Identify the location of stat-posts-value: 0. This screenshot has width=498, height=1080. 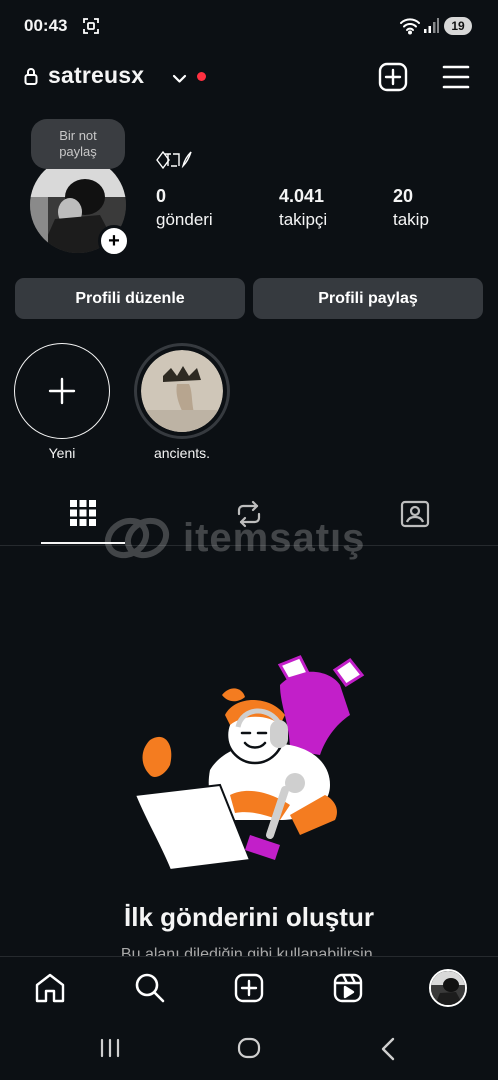
(161, 196).